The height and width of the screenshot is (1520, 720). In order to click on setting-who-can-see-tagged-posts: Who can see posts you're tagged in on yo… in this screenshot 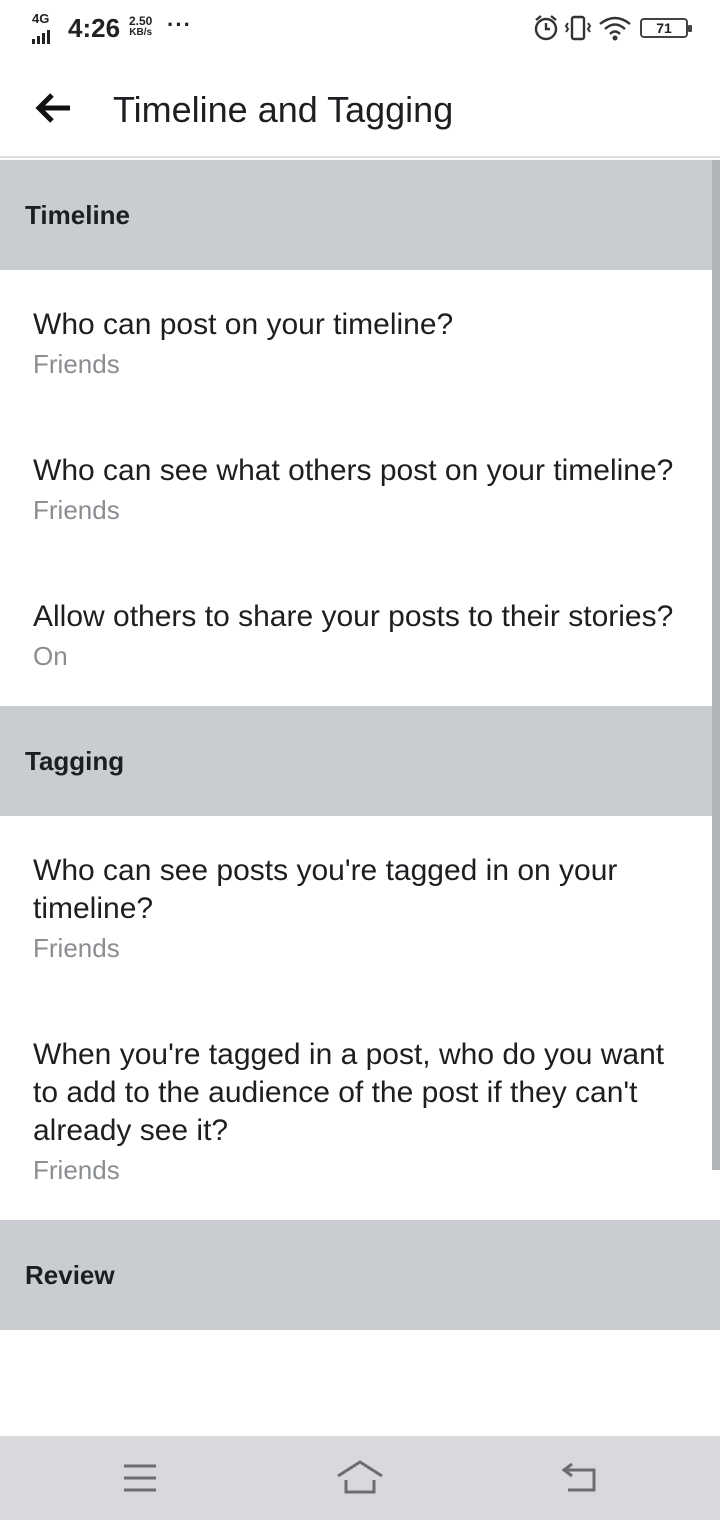, I will do `click(360, 910)`.